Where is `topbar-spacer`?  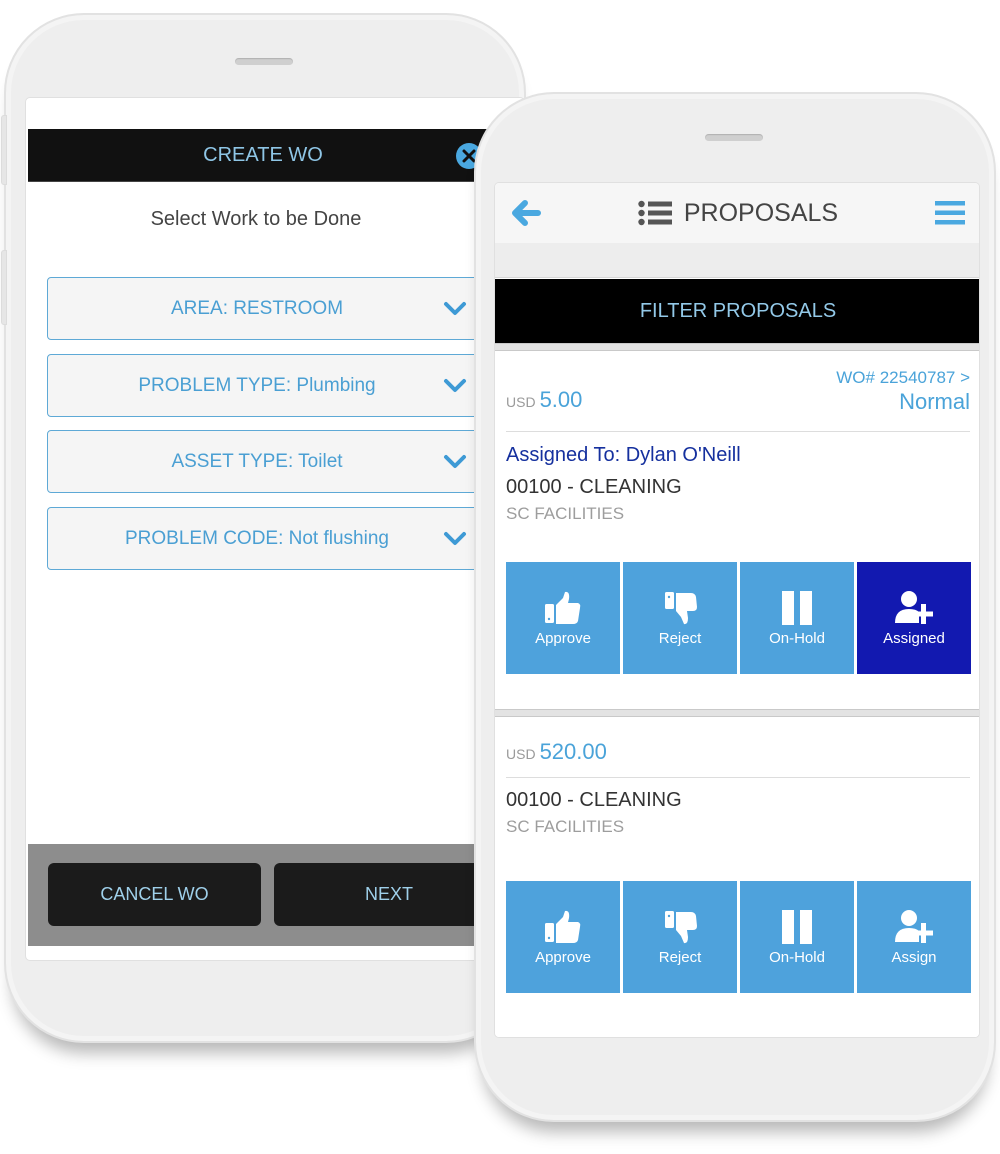
topbar-spacer is located at coordinates (737, 260).